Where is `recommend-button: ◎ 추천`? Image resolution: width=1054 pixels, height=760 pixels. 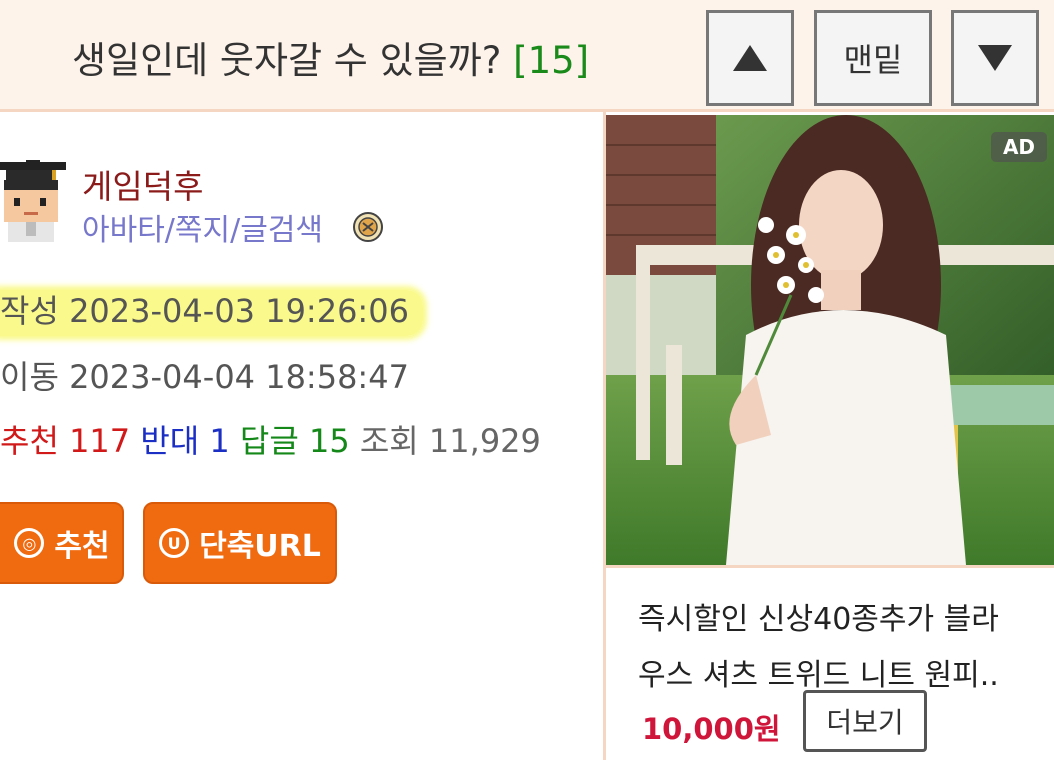
recommend-button: ◎ 추천 is located at coordinates (62, 543).